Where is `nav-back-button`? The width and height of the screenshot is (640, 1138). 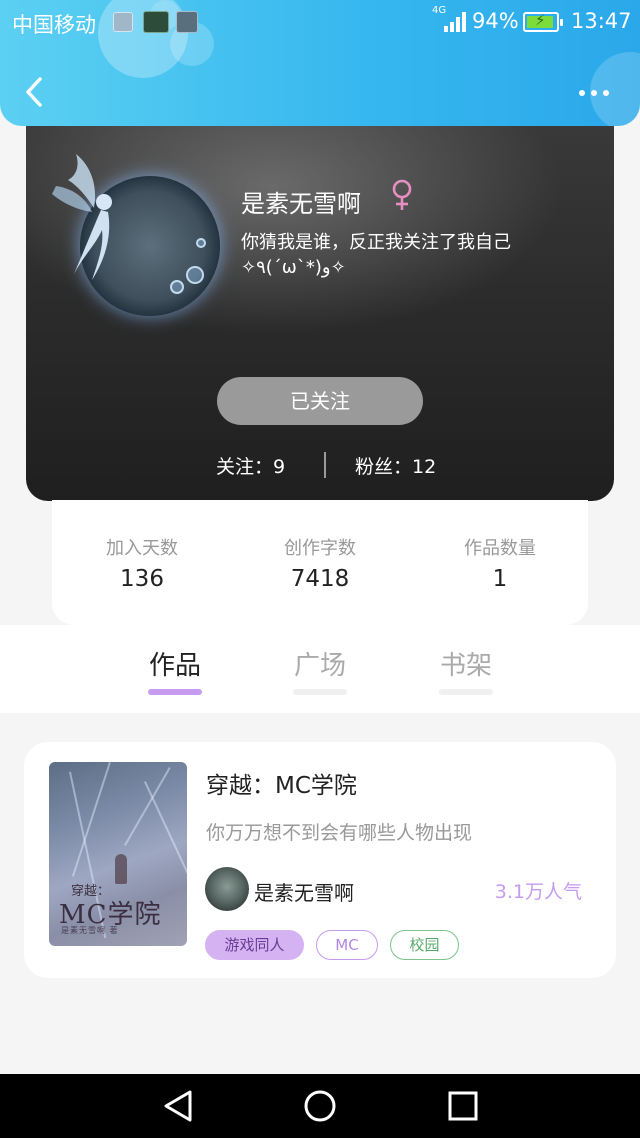
nav-back-button is located at coordinates (178, 1106).